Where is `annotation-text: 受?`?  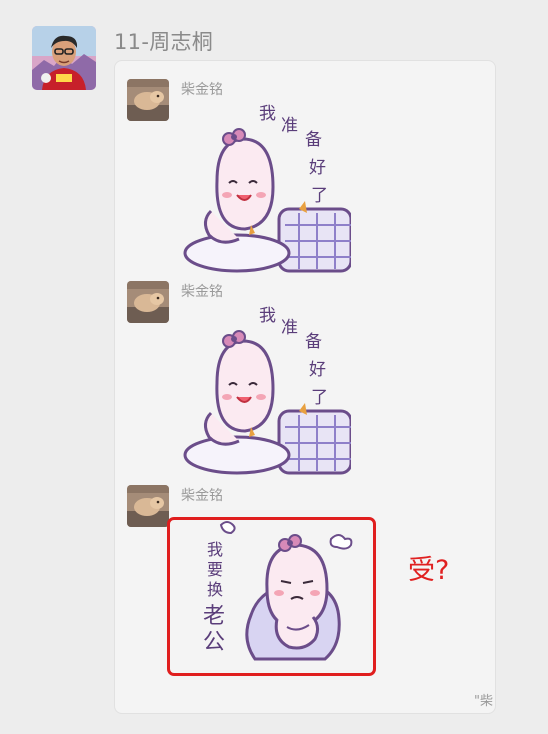 annotation-text: 受? is located at coordinates (429, 570).